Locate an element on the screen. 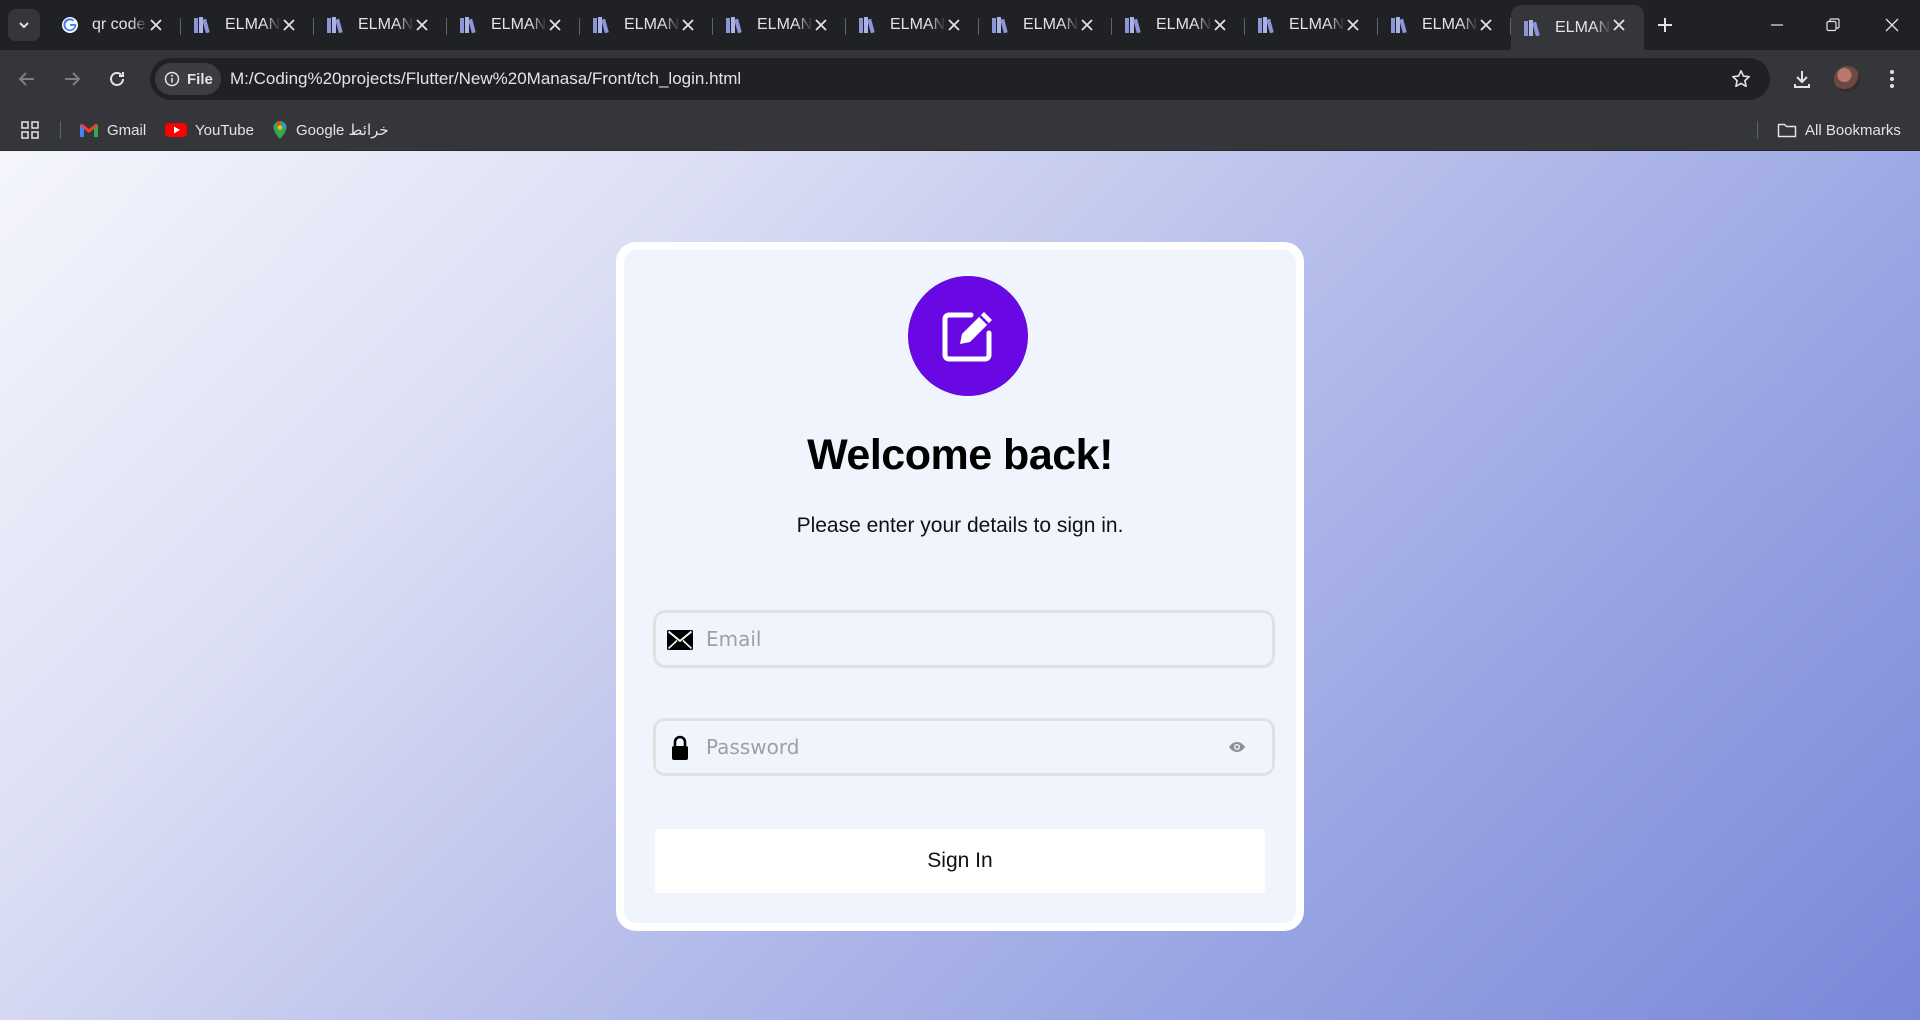  restore-button is located at coordinates (1833, 25).